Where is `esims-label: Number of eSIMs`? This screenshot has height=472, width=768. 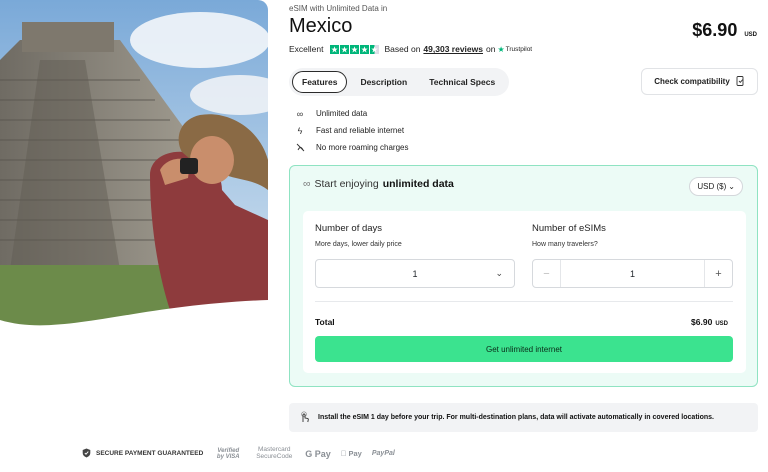 esims-label: Number of eSIMs is located at coordinates (569, 228).